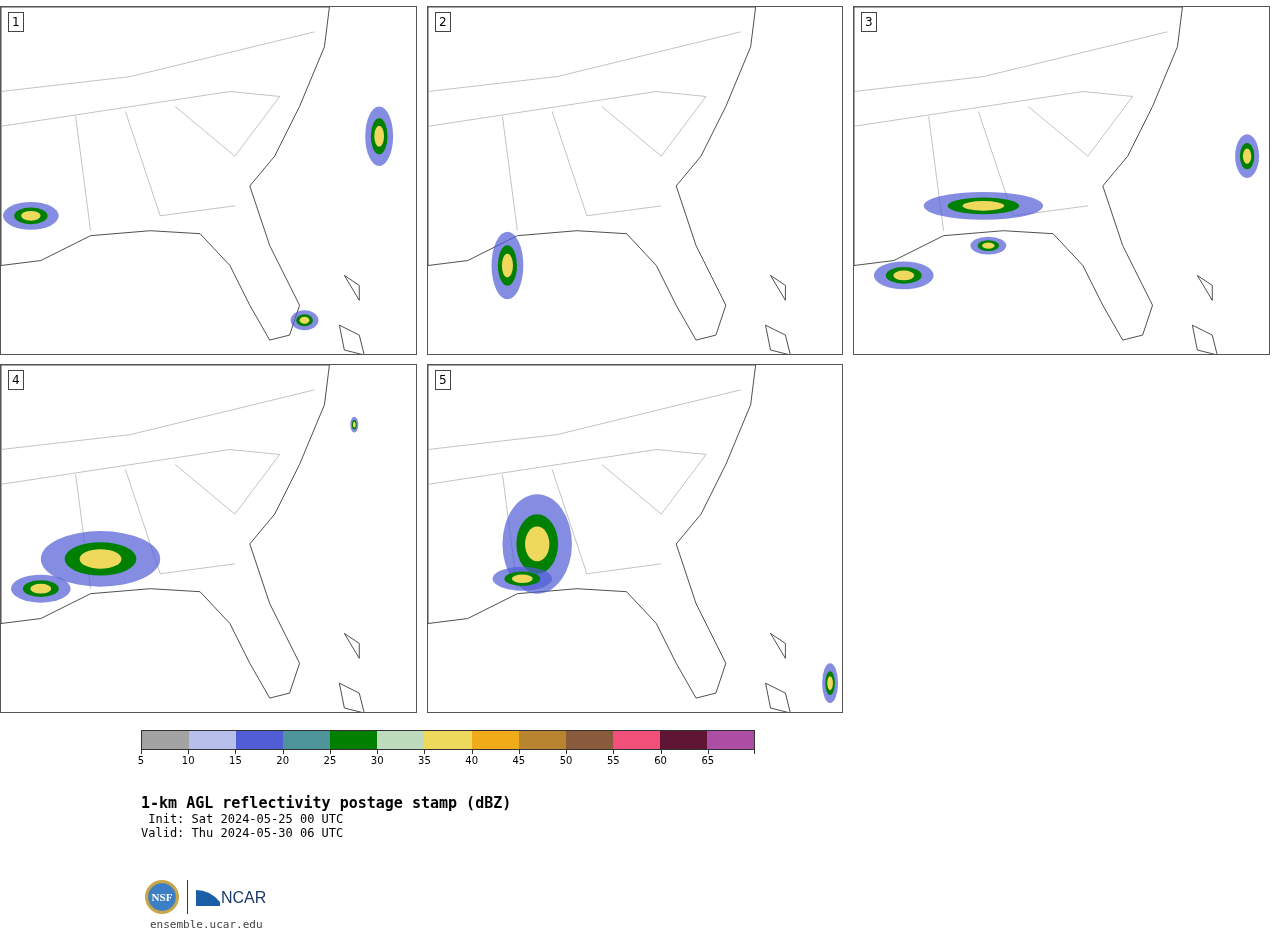  I want to click on ncar-logo: NCAR, so click(244, 898).